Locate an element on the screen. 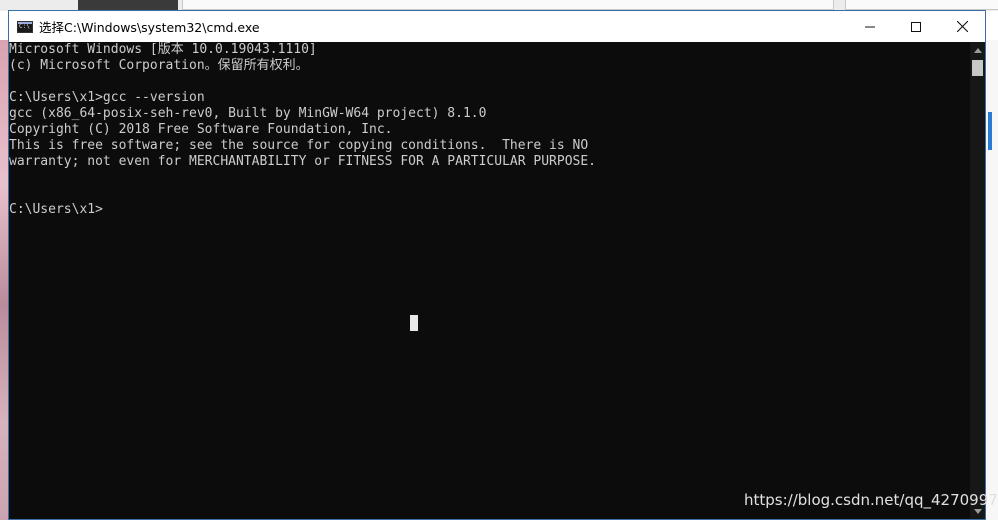 This screenshot has height=520, width=998. maximize-icon is located at coordinates (916, 26).